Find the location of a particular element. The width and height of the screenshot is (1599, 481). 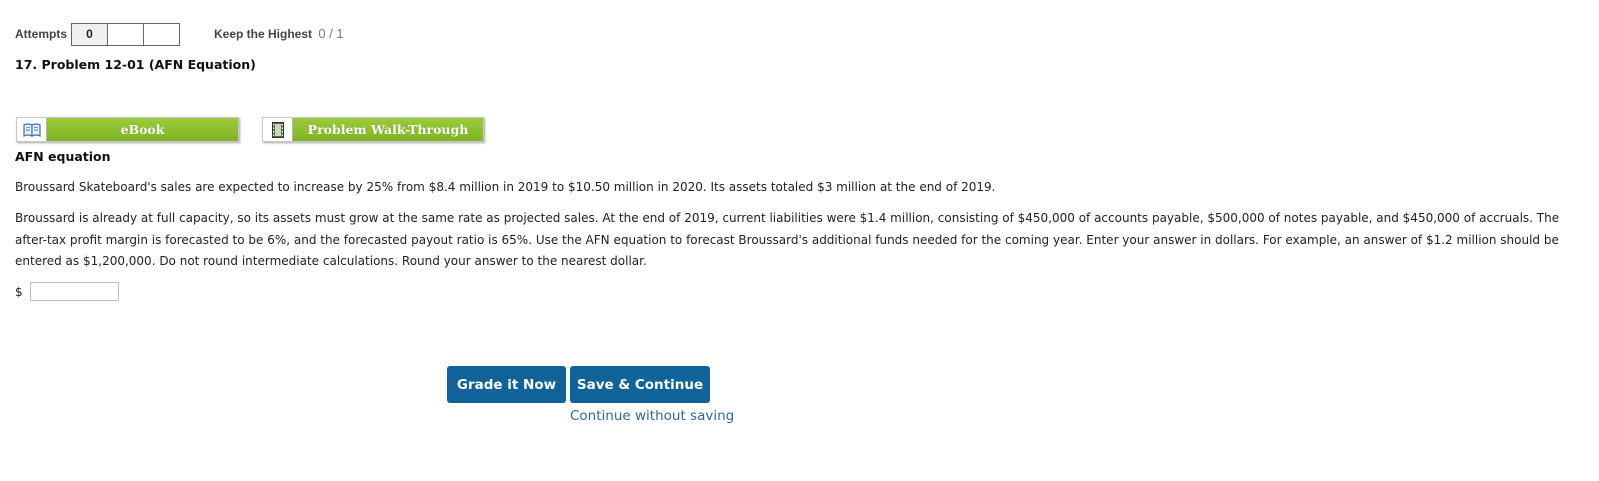

walkthrough-button: Problem Walk-Through is located at coordinates (373, 129).